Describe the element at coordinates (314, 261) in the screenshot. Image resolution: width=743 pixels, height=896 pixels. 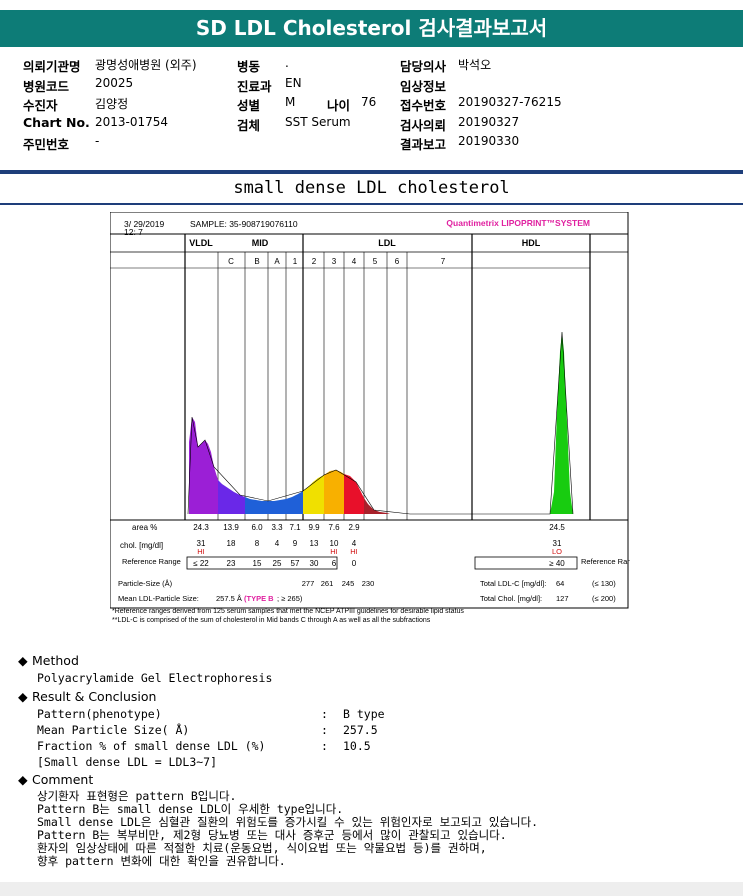
I see `band-label: 2` at that location.